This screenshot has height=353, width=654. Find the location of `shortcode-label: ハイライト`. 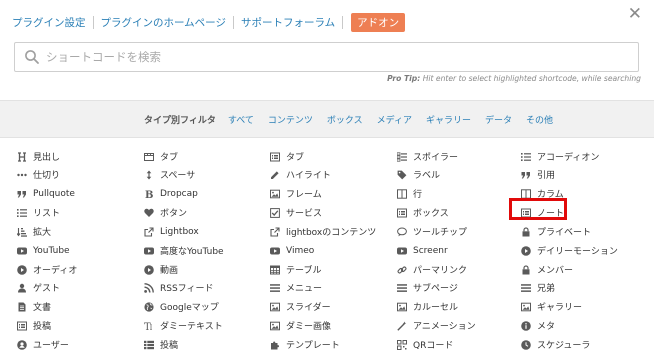

shortcode-label: ハイライト is located at coordinates (308, 176).